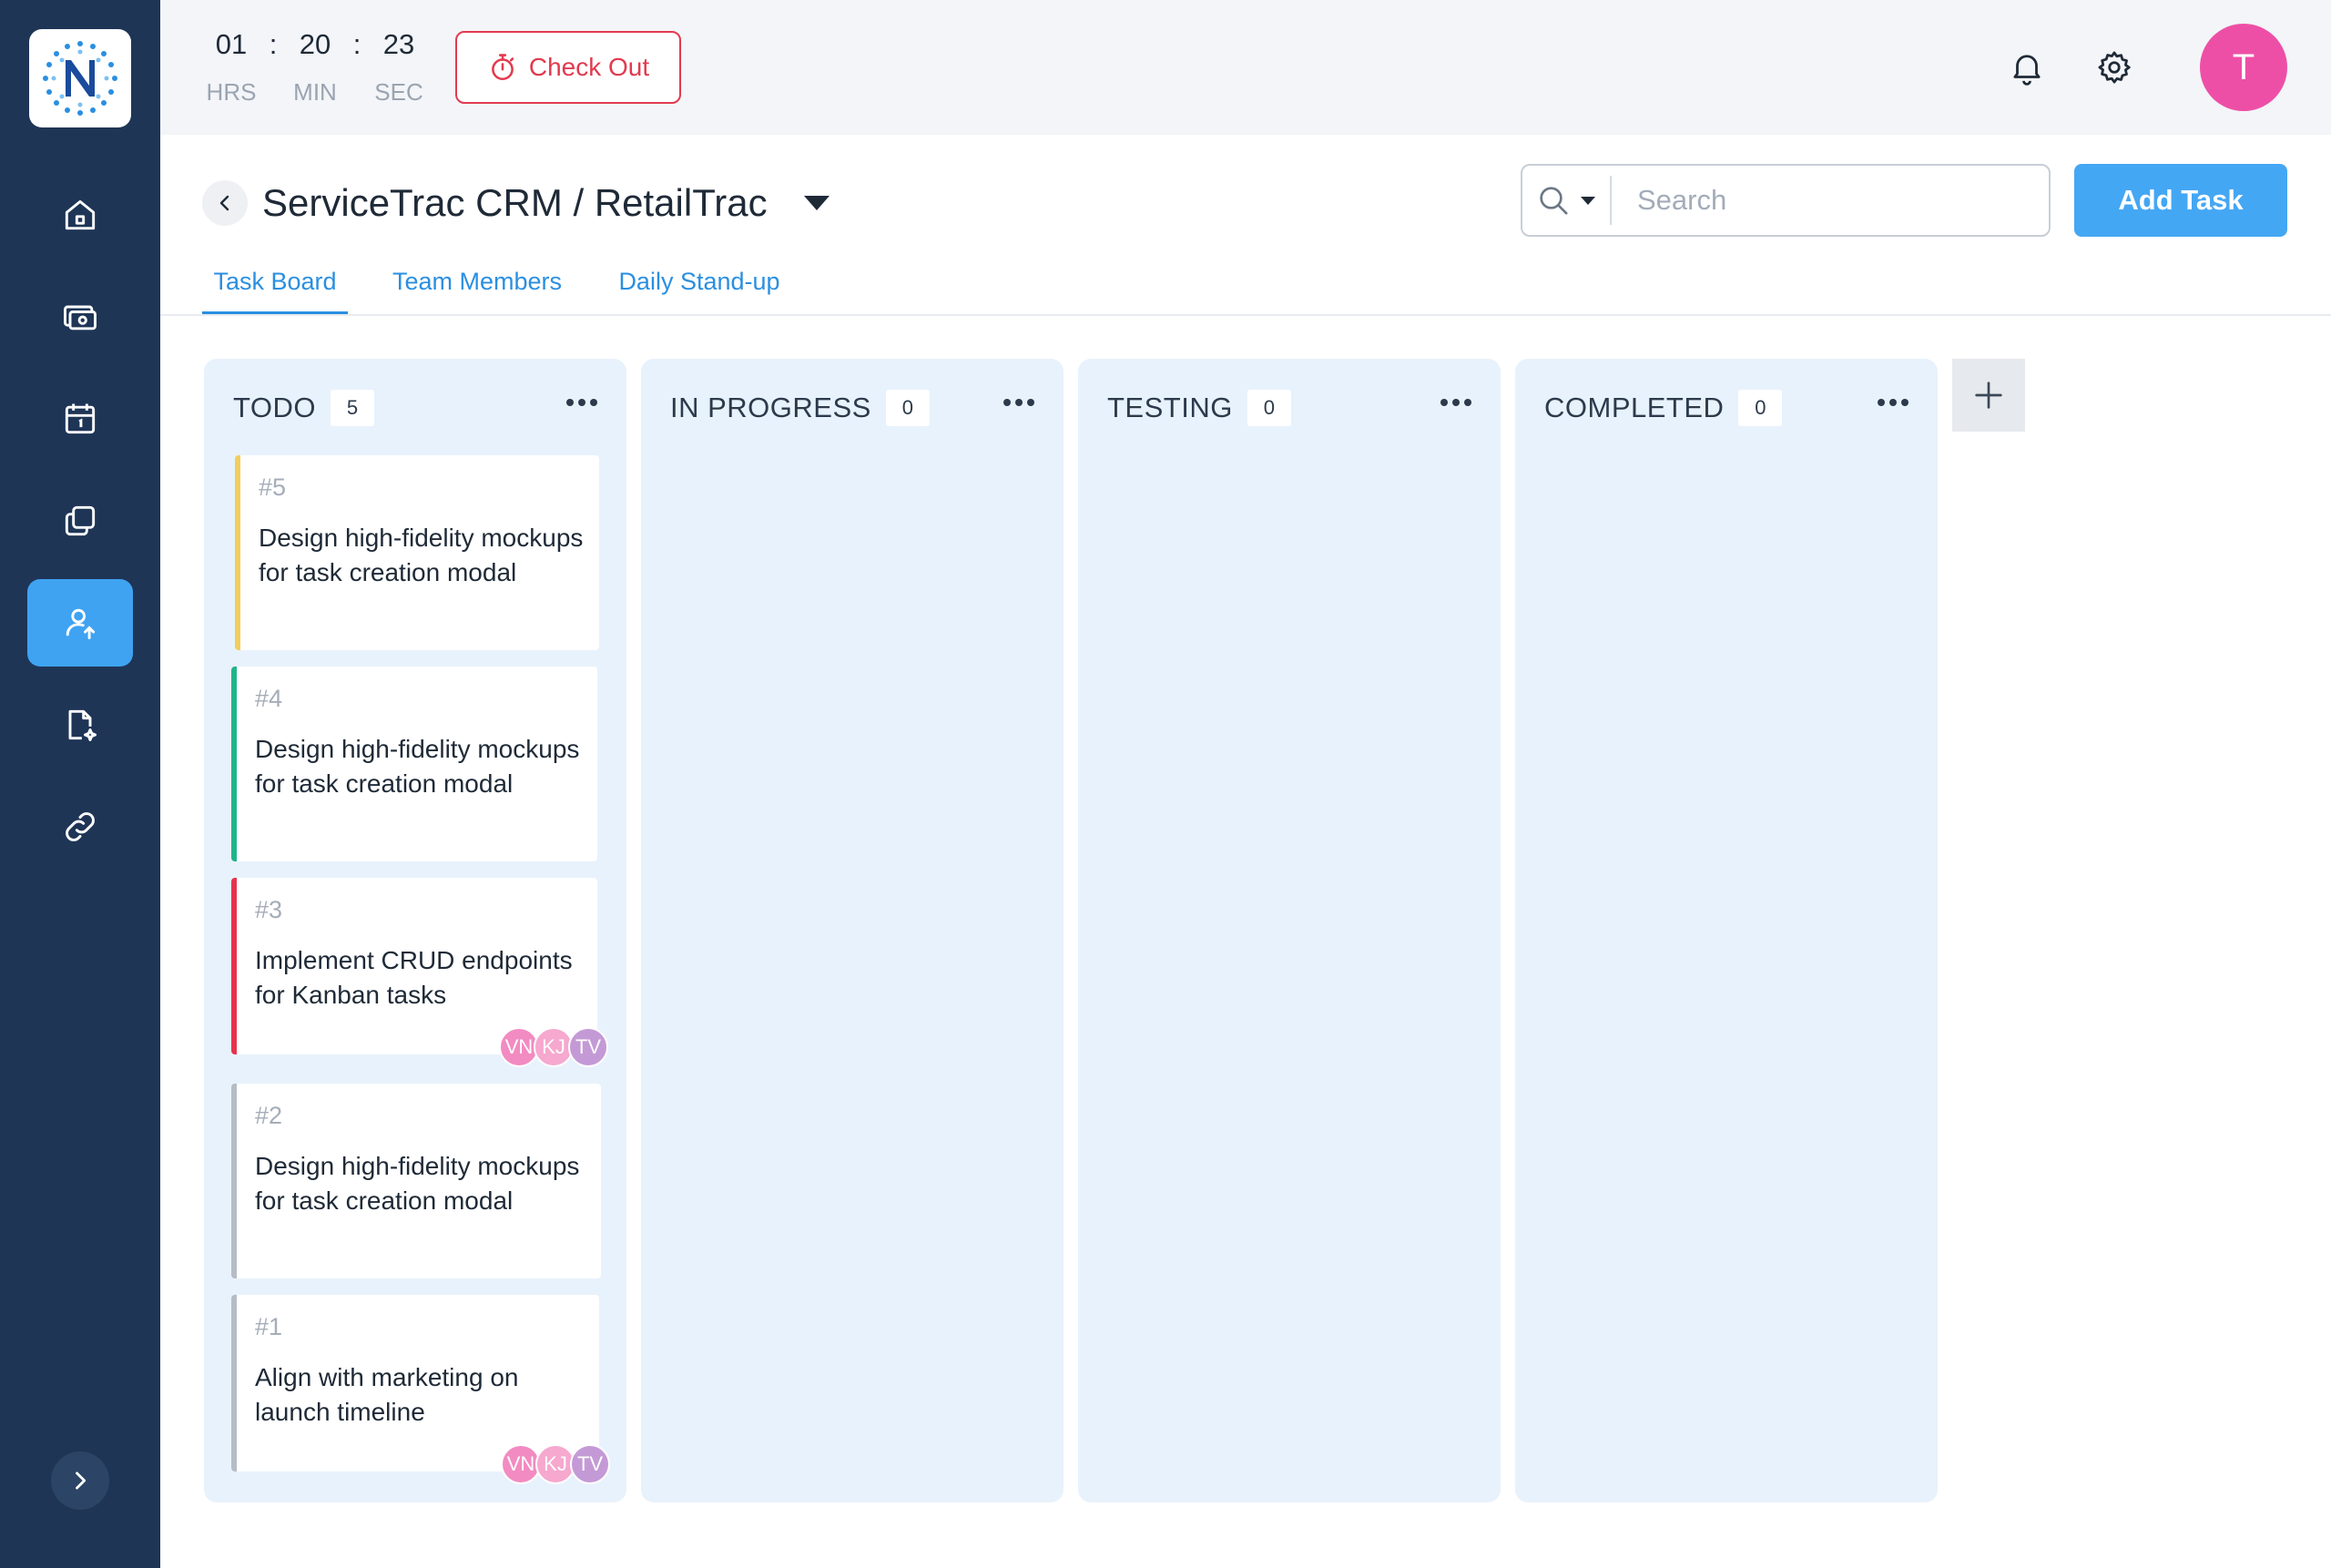 The height and width of the screenshot is (1568, 2331). Describe the element at coordinates (315, 92) in the screenshot. I see `timer-minutes-label: MIN` at that location.